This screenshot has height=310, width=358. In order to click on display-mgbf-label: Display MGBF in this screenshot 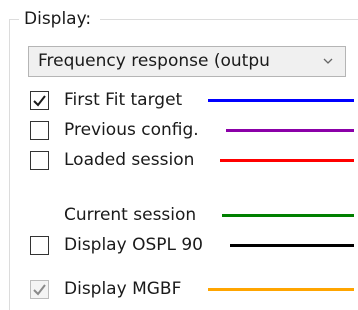, I will do `click(125, 289)`.